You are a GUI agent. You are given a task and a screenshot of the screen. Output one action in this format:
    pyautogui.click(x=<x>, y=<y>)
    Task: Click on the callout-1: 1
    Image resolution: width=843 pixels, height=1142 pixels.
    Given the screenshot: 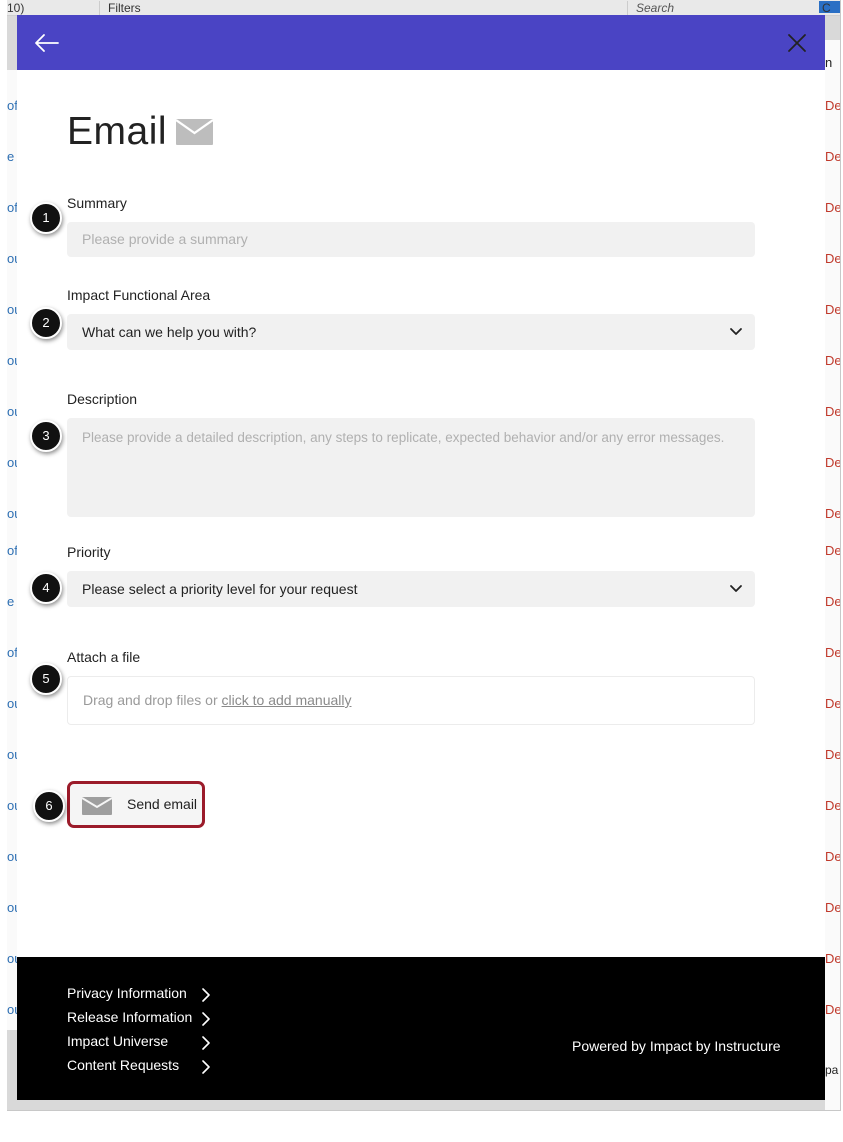 What is the action you would take?
    pyautogui.click(x=46, y=218)
    